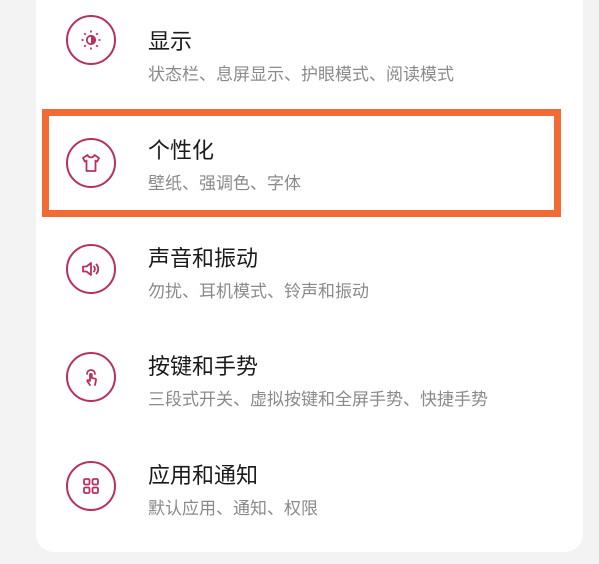 The image size is (599, 564). Describe the element at coordinates (203, 259) in the screenshot. I see `settings-item-title: 声音和振动` at that location.